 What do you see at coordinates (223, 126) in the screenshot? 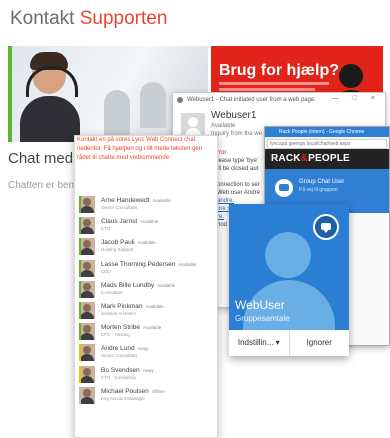
I see `contact-status: Available` at bounding box center [223, 126].